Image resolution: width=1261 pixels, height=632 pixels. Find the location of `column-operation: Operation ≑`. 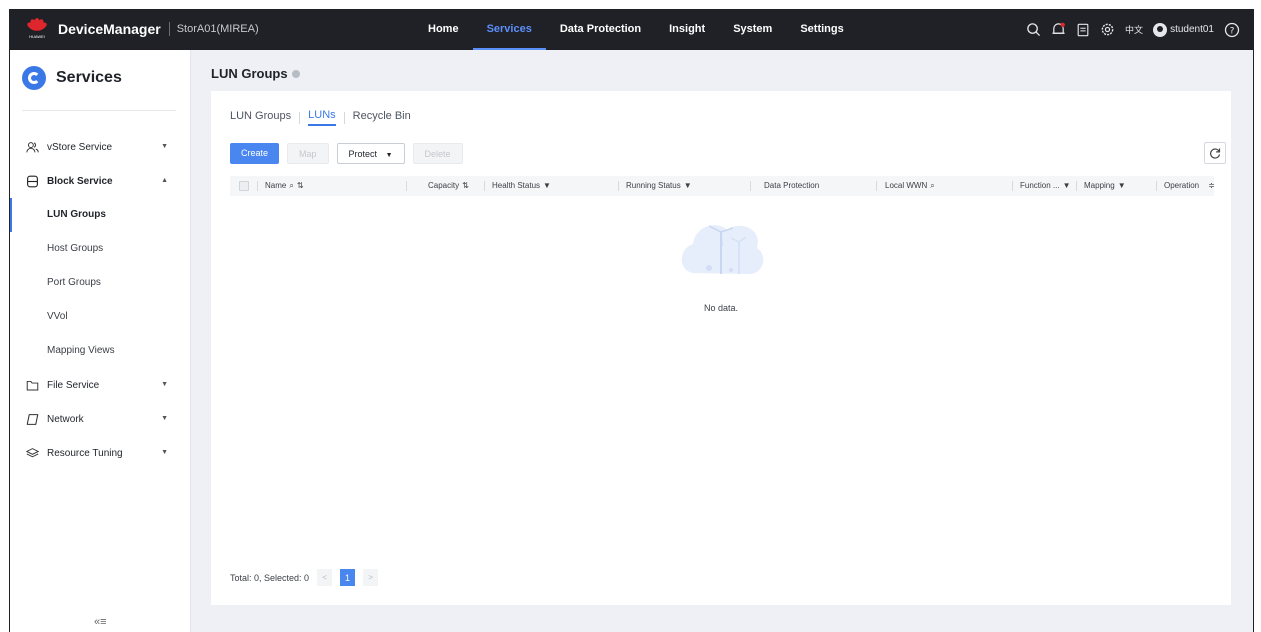

column-operation: Operation ≑ is located at coordinates (1189, 186).